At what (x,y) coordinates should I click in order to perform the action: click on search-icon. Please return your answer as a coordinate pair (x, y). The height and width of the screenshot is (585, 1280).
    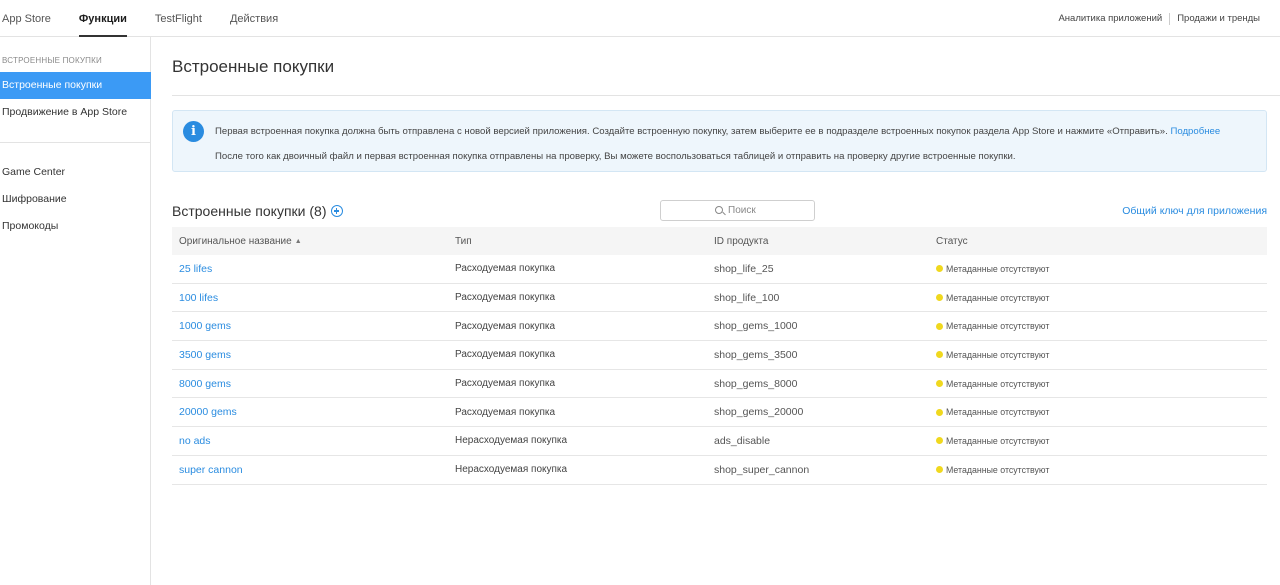
    Looking at the image, I should click on (719, 209).